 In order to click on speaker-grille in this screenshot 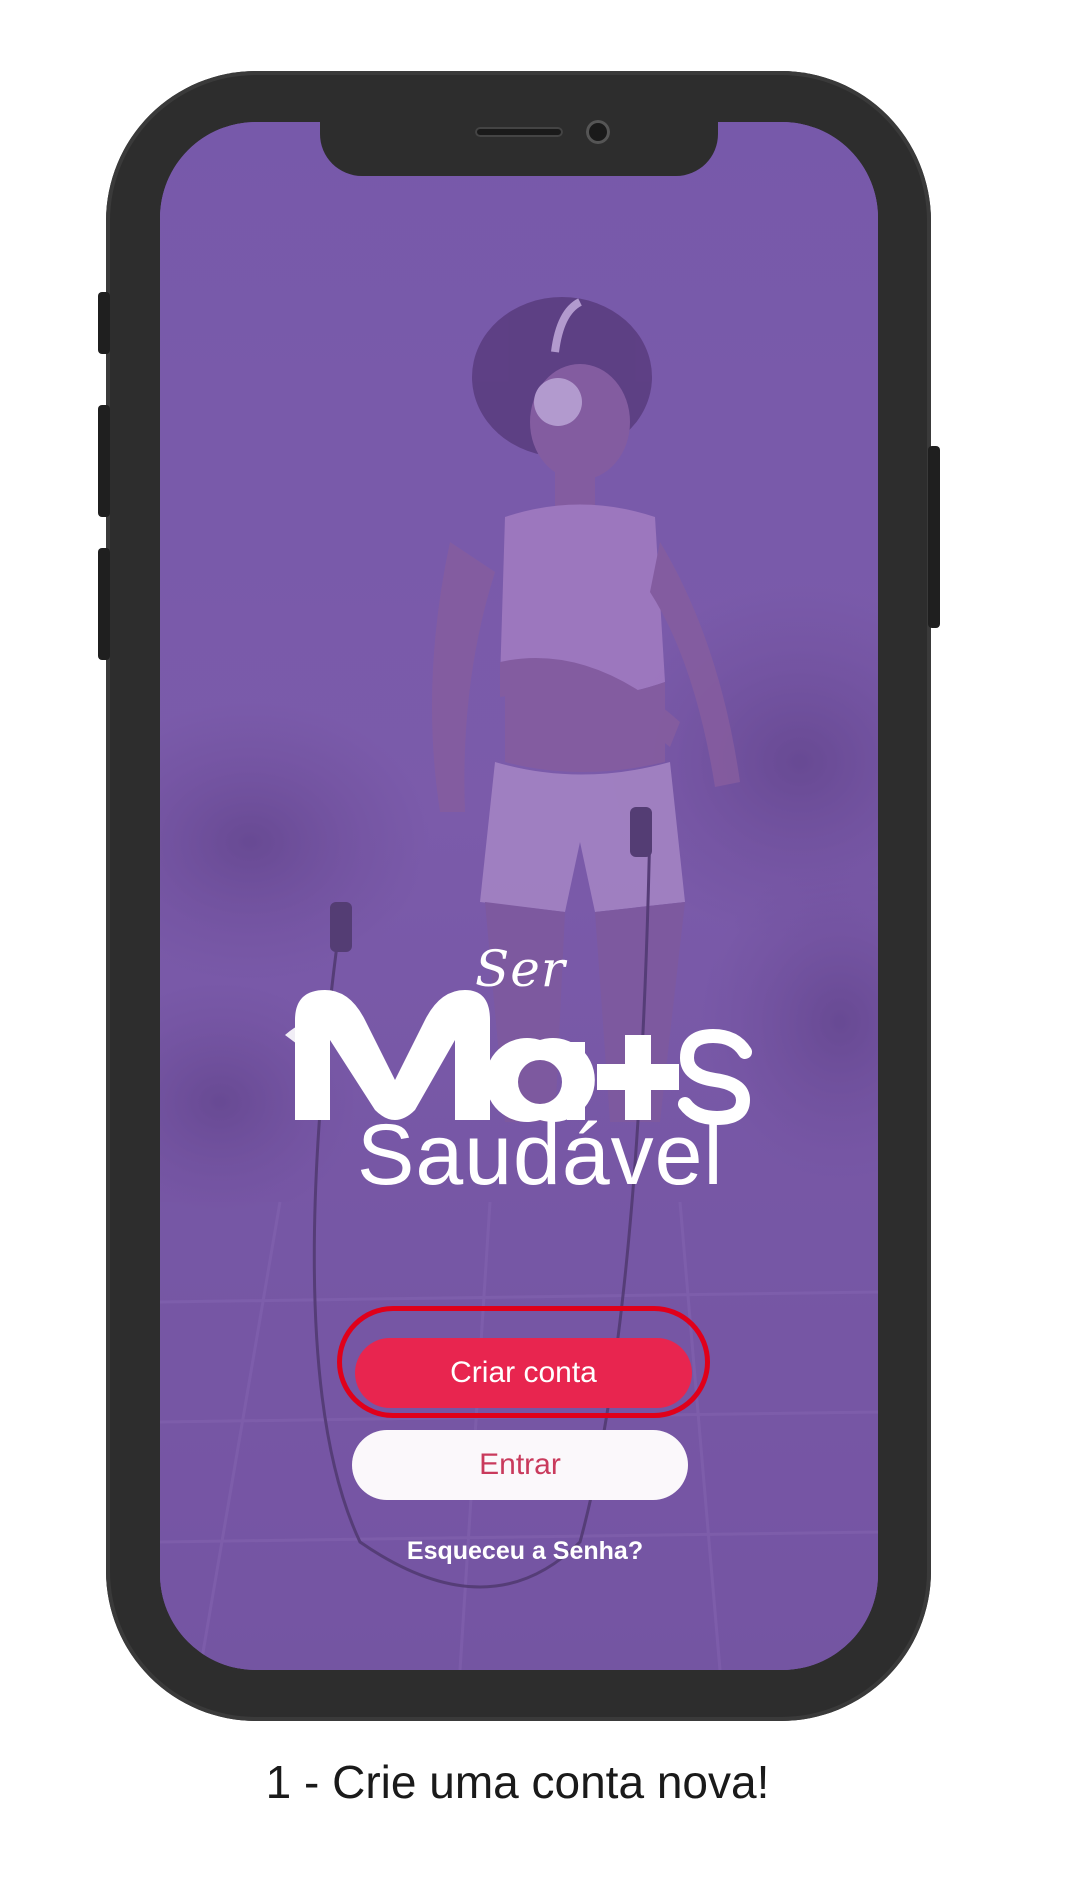, I will do `click(519, 132)`.